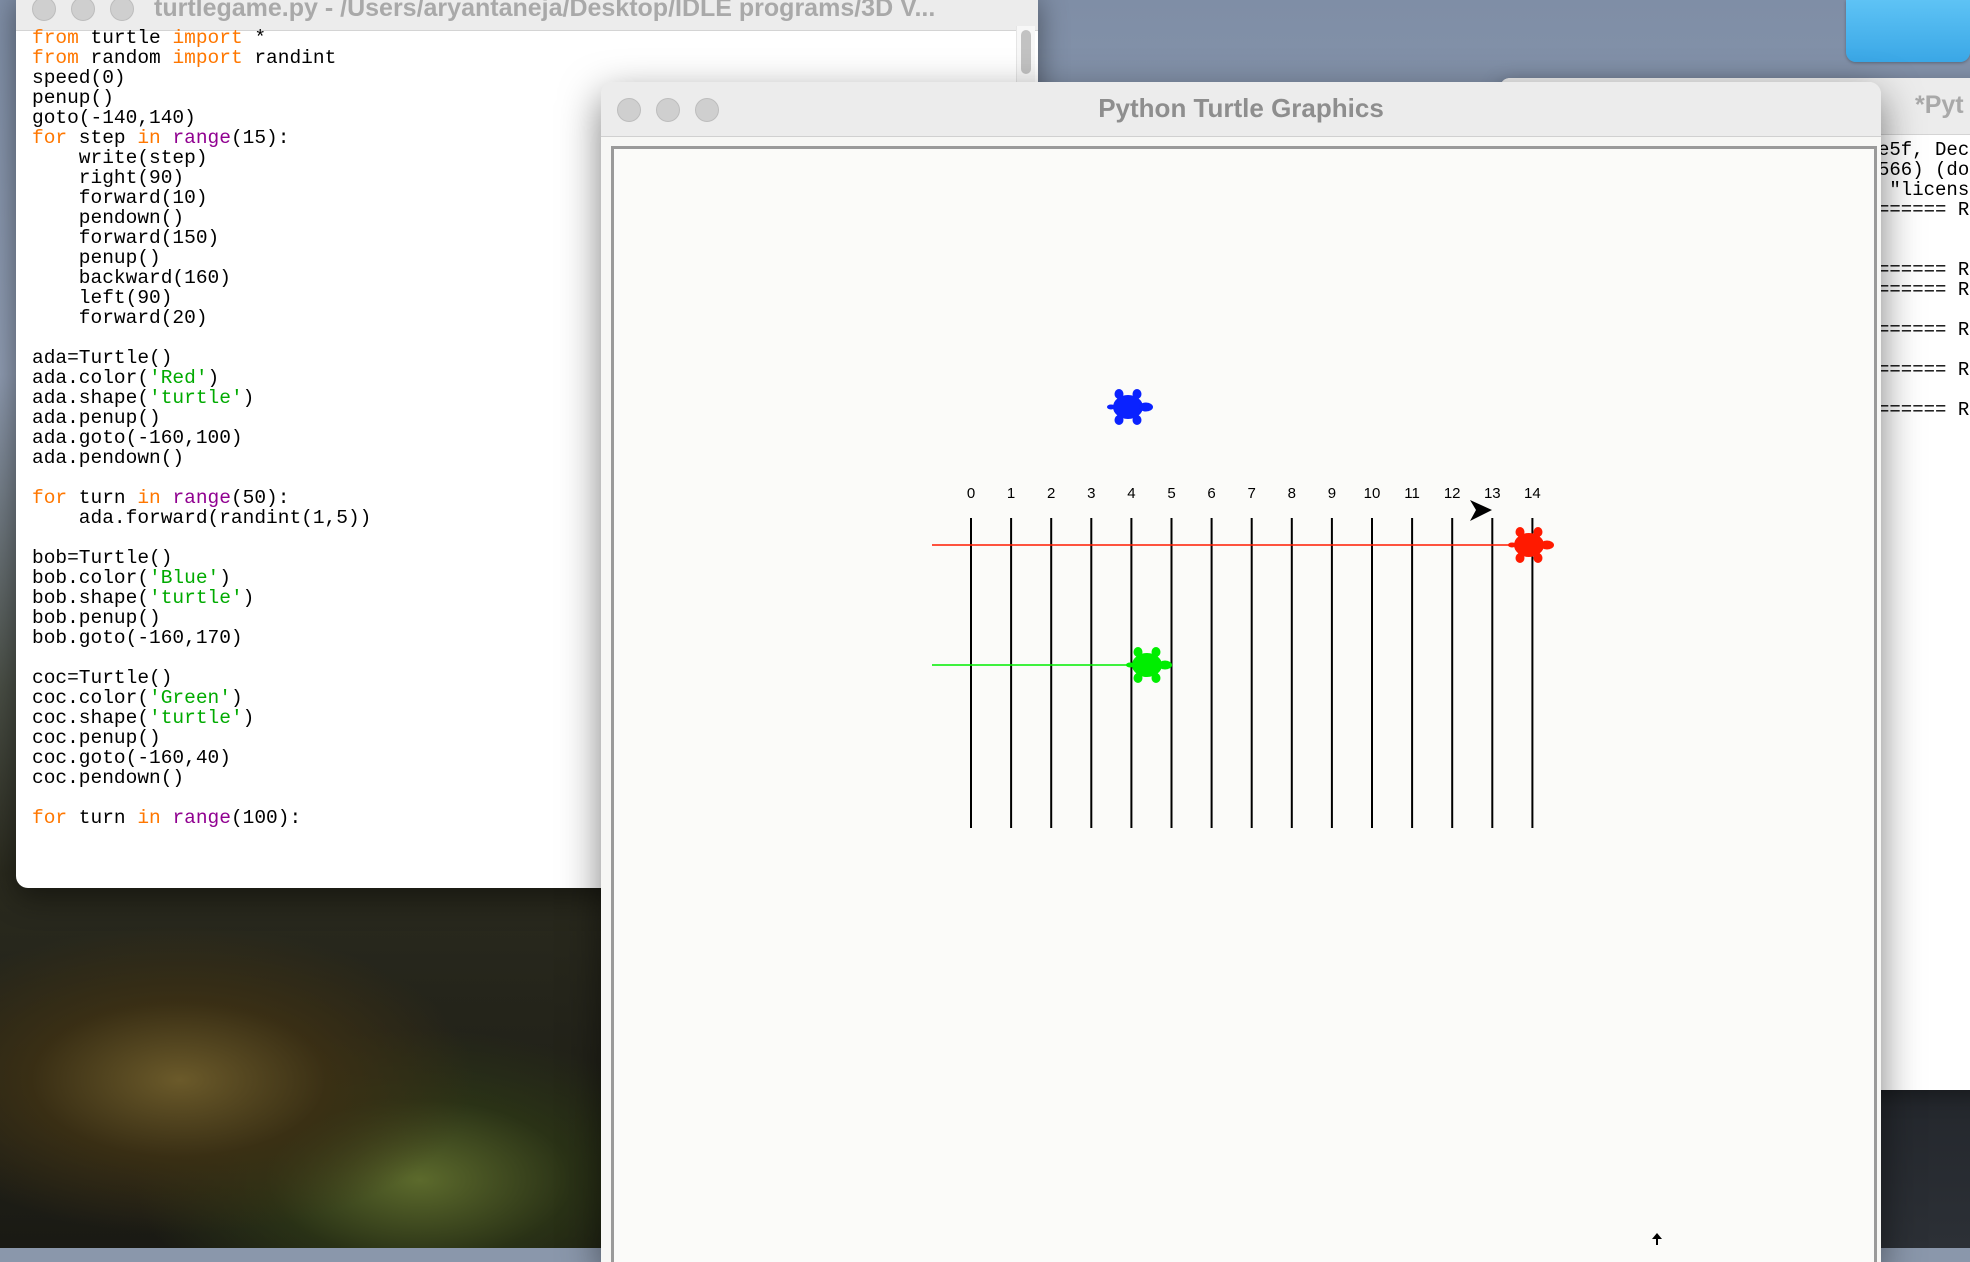  Describe the element at coordinates (1908, 31) in the screenshot. I see `folder-icon` at that location.